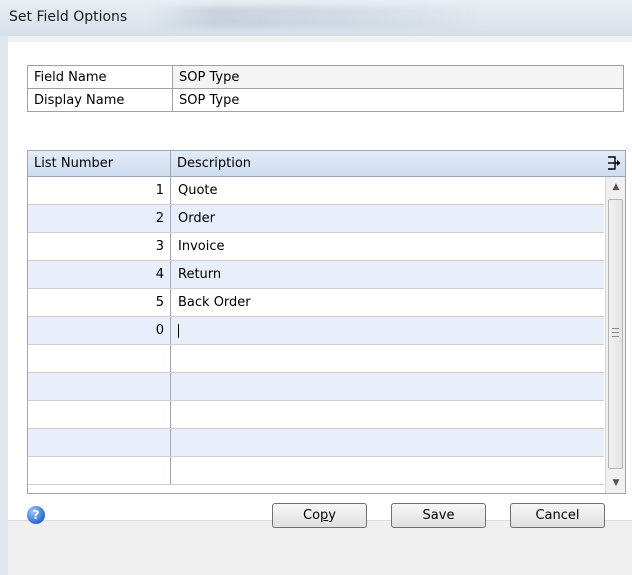  Describe the element at coordinates (100, 77) in the screenshot. I see `field-name-label: Field Name` at that location.